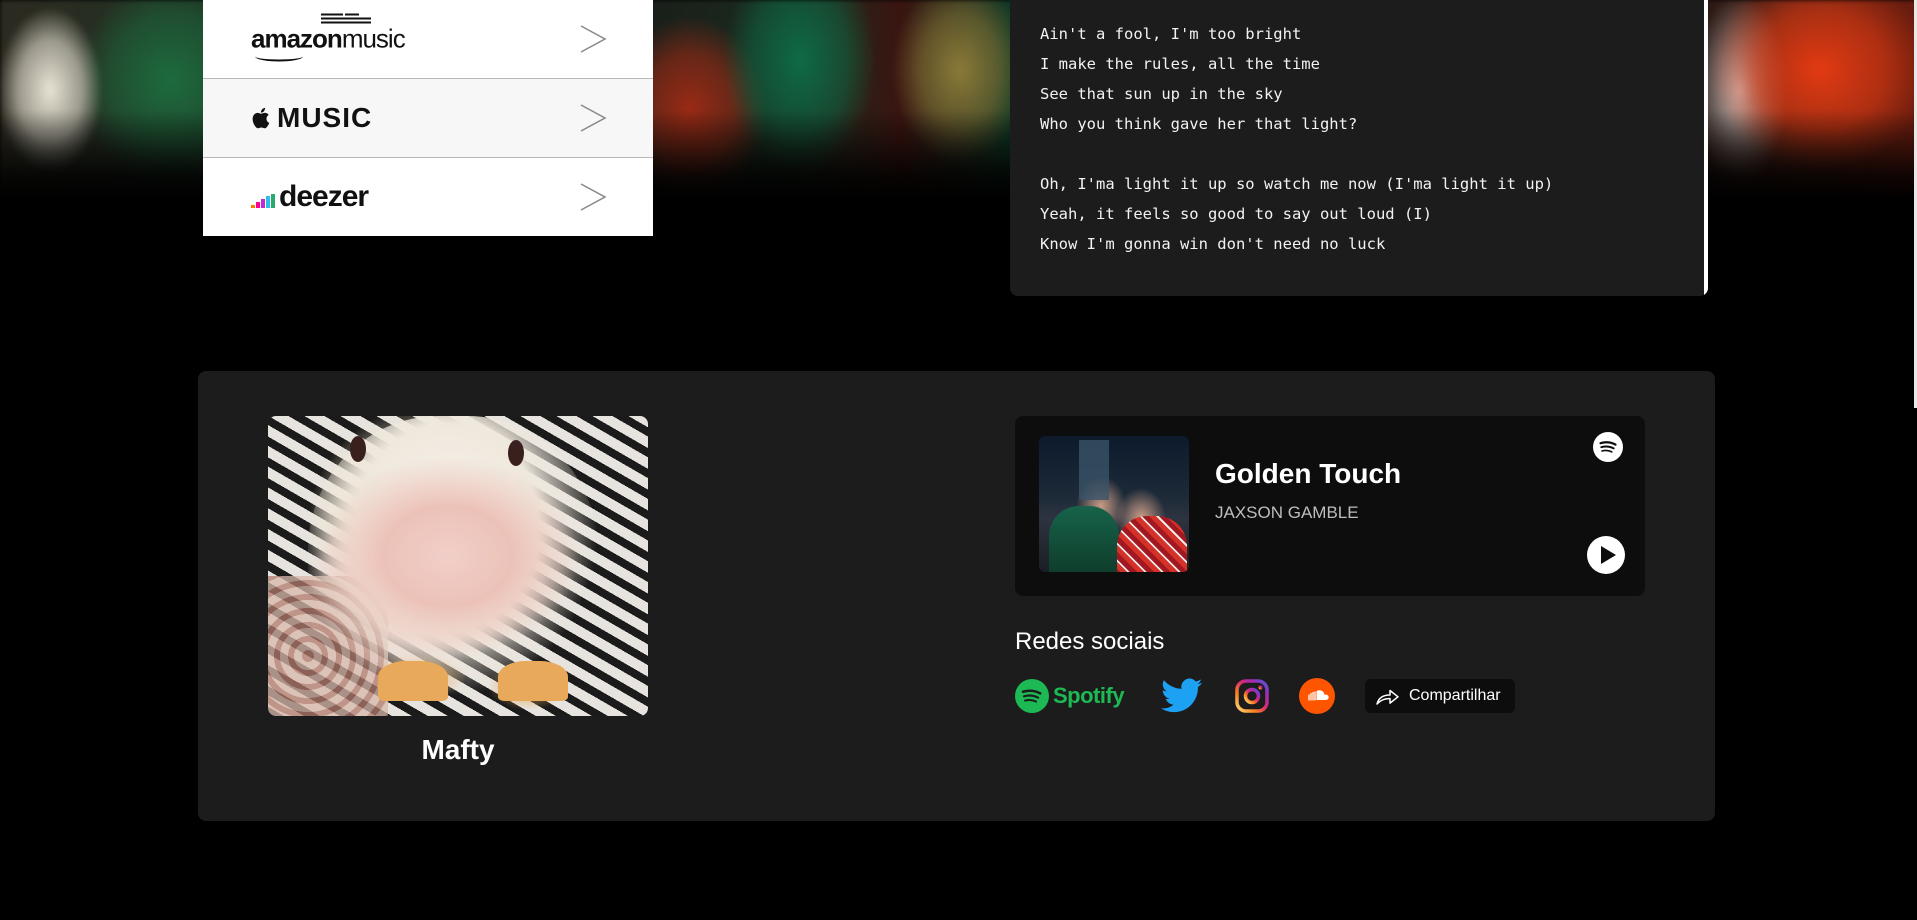 The height and width of the screenshot is (920, 1917). I want to click on service-item-amazon-music: amazon music, so click(428, 39).